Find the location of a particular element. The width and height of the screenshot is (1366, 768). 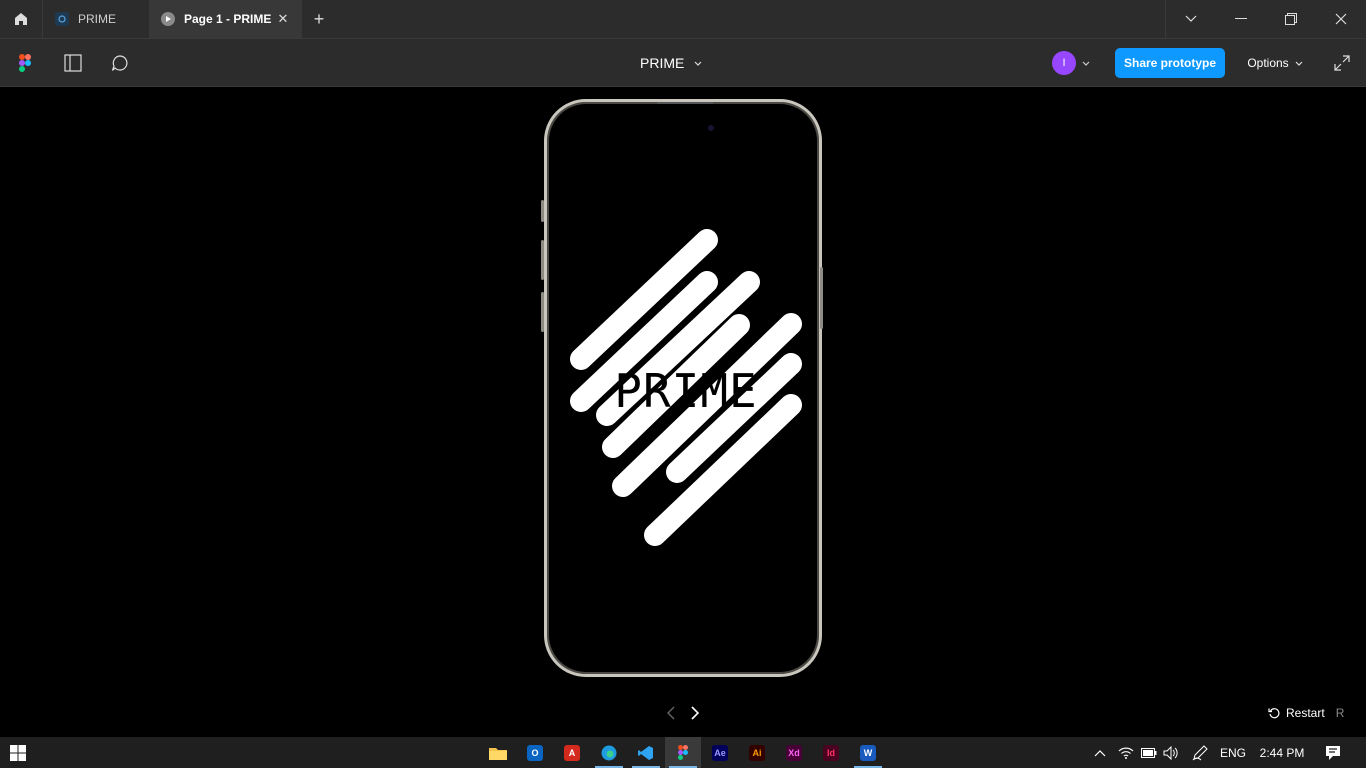

new-tab-button: + is located at coordinates (319, 19).